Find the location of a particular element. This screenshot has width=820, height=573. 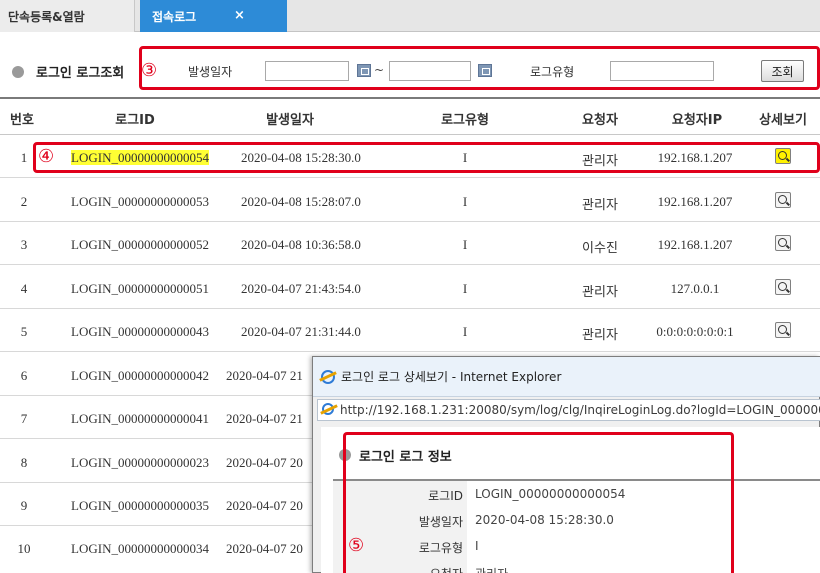

row-no: 2 is located at coordinates (24, 201).